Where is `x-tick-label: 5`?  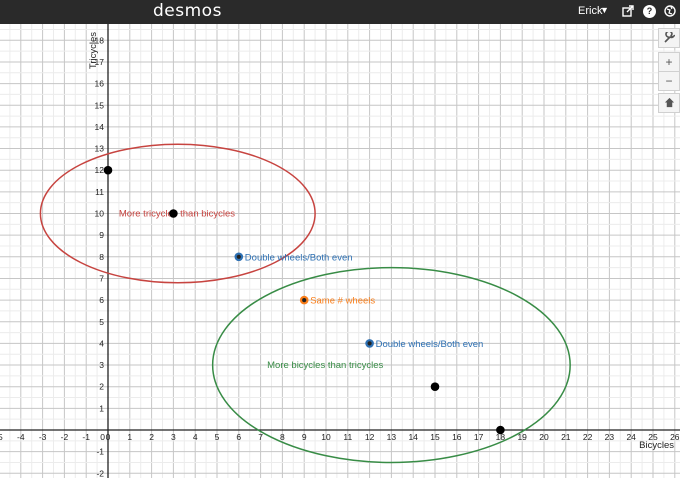 x-tick-label: 5 is located at coordinates (217, 437).